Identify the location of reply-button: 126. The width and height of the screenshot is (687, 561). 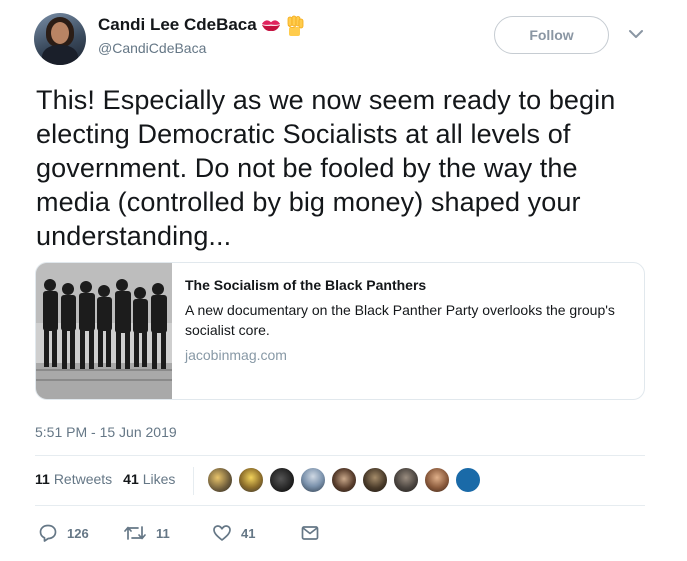
(63, 533).